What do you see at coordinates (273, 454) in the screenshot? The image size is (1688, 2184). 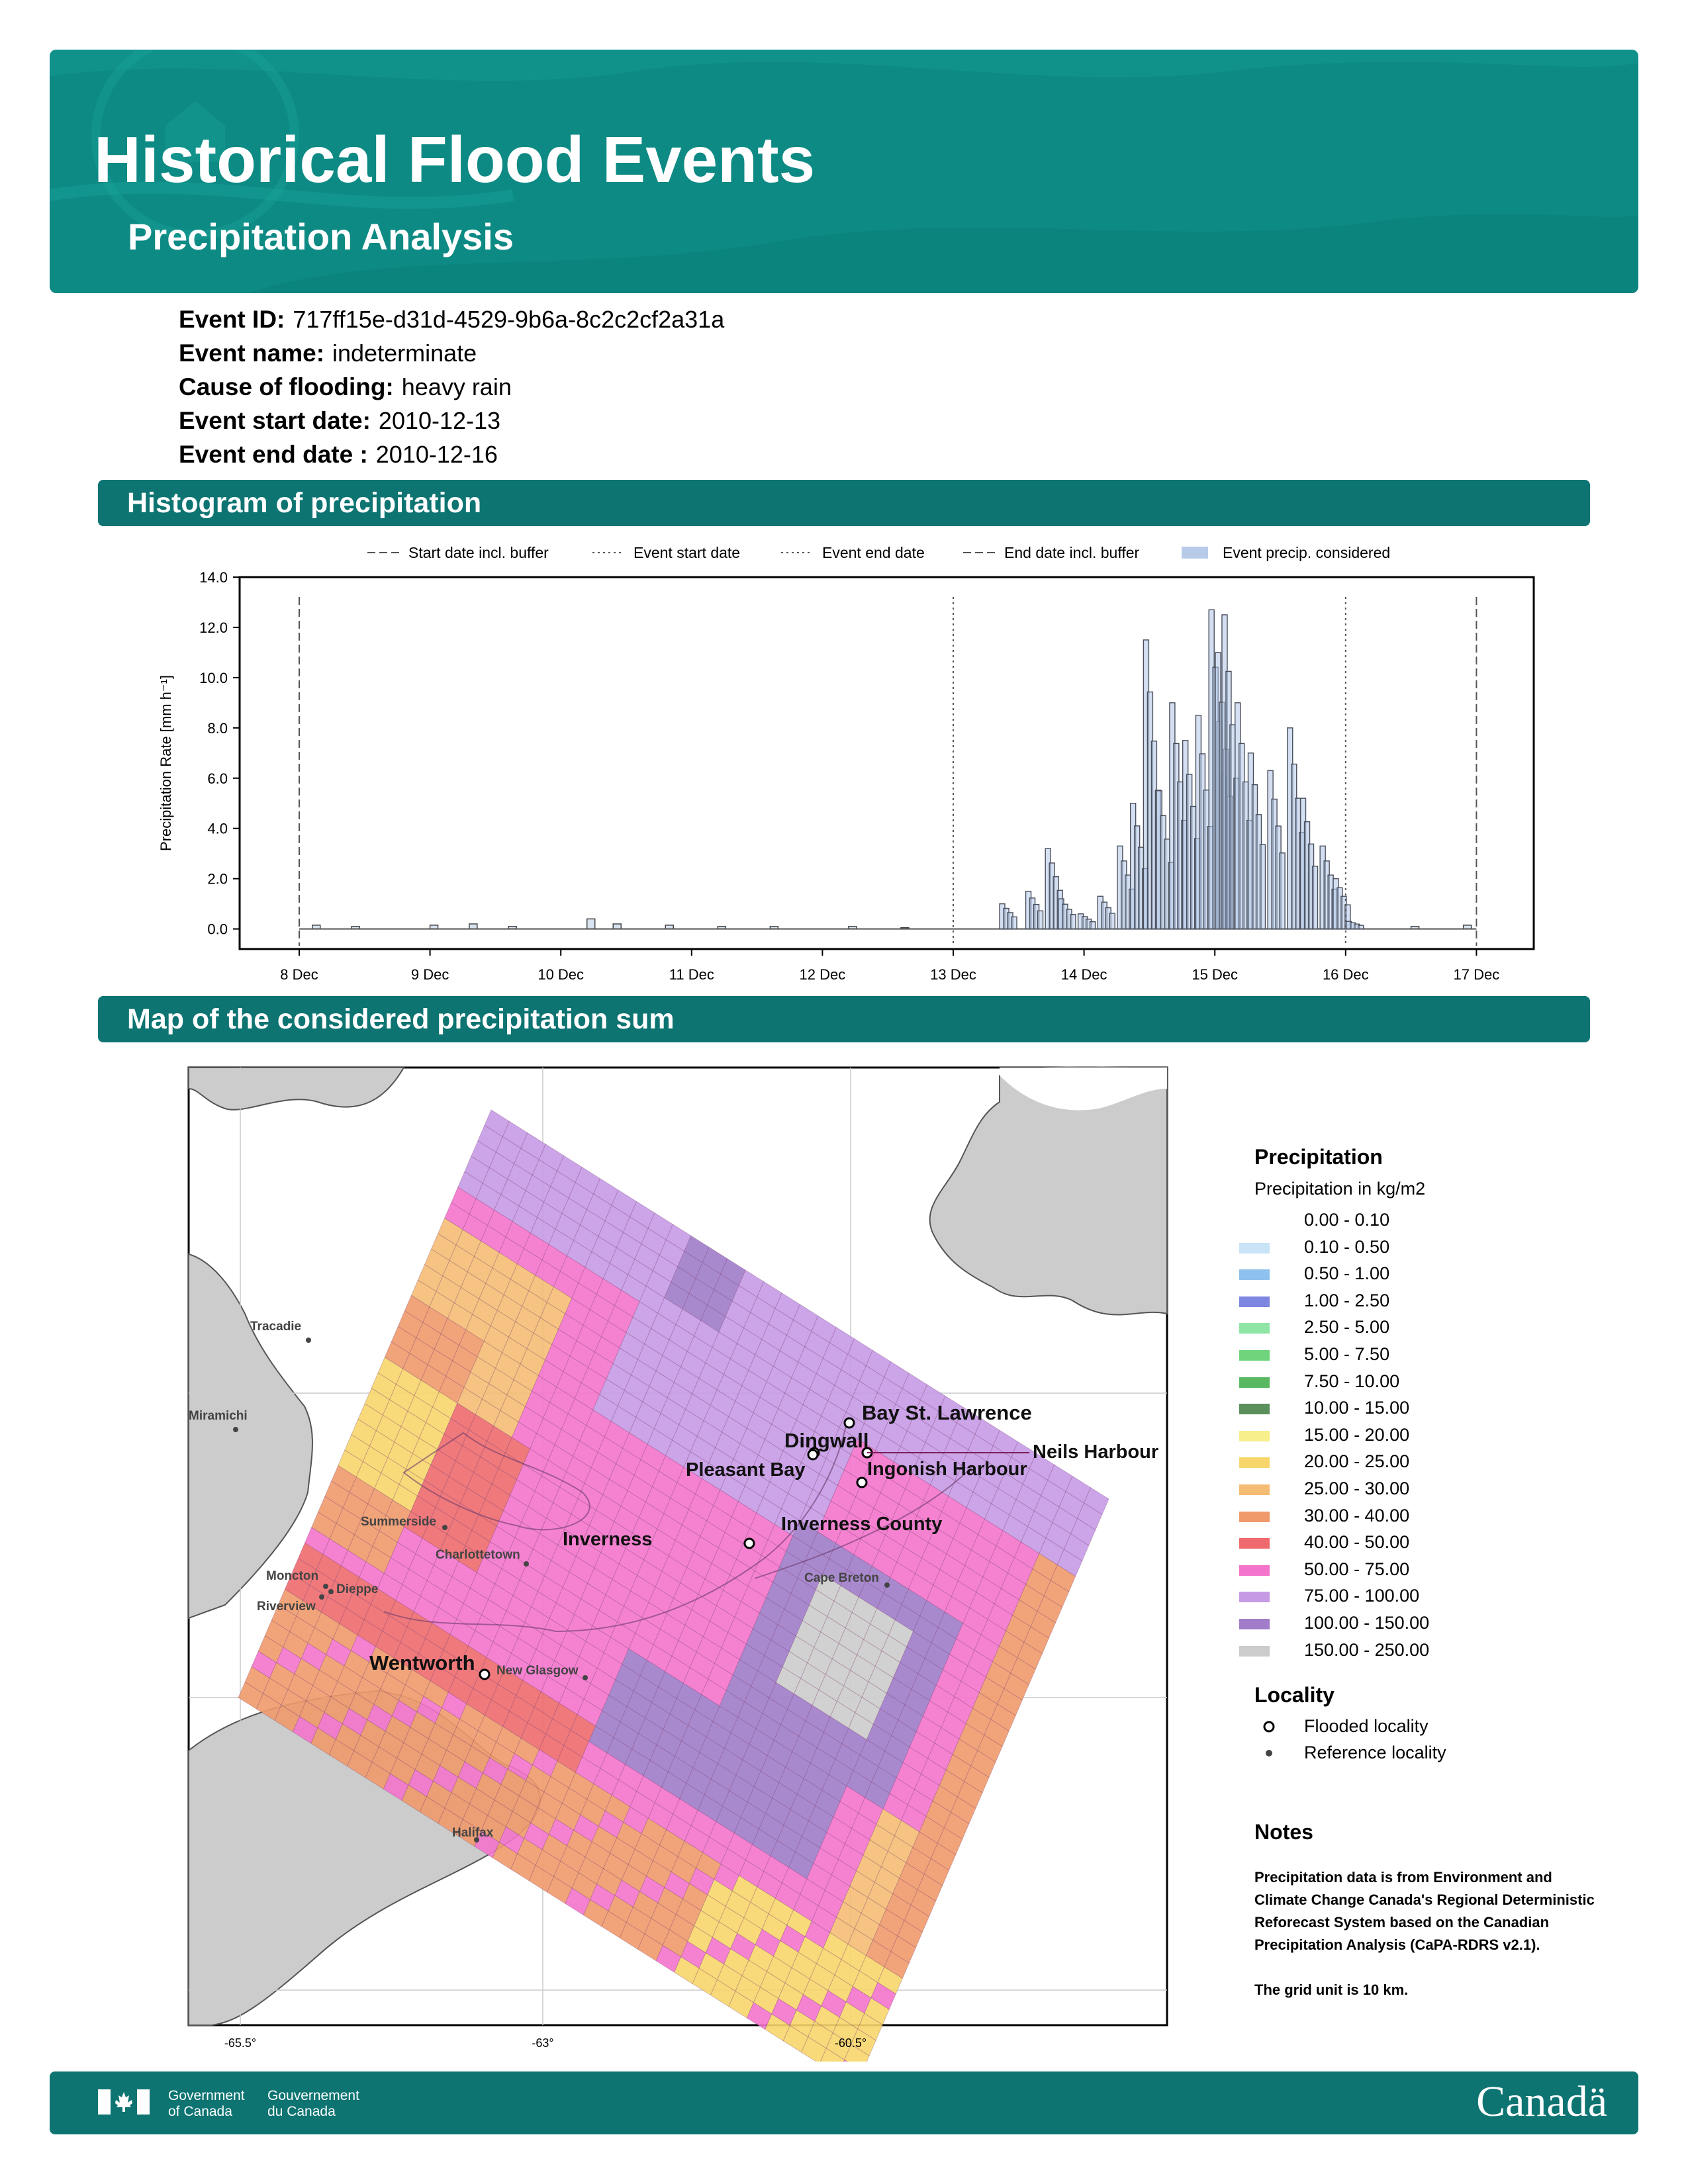 I see `end-date-label: Event end date :` at bounding box center [273, 454].